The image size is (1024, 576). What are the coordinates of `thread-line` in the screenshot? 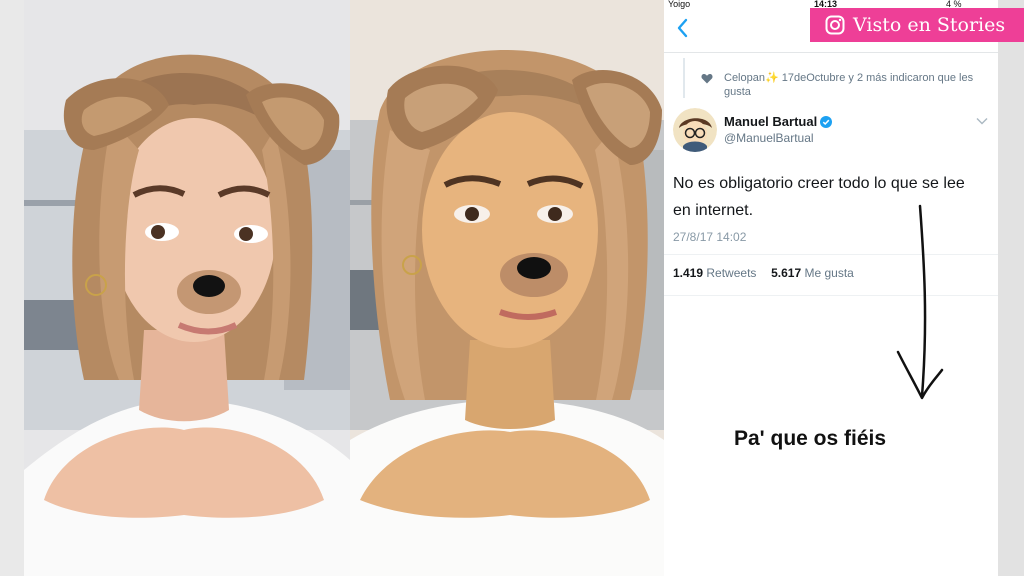 It's located at (684, 78).